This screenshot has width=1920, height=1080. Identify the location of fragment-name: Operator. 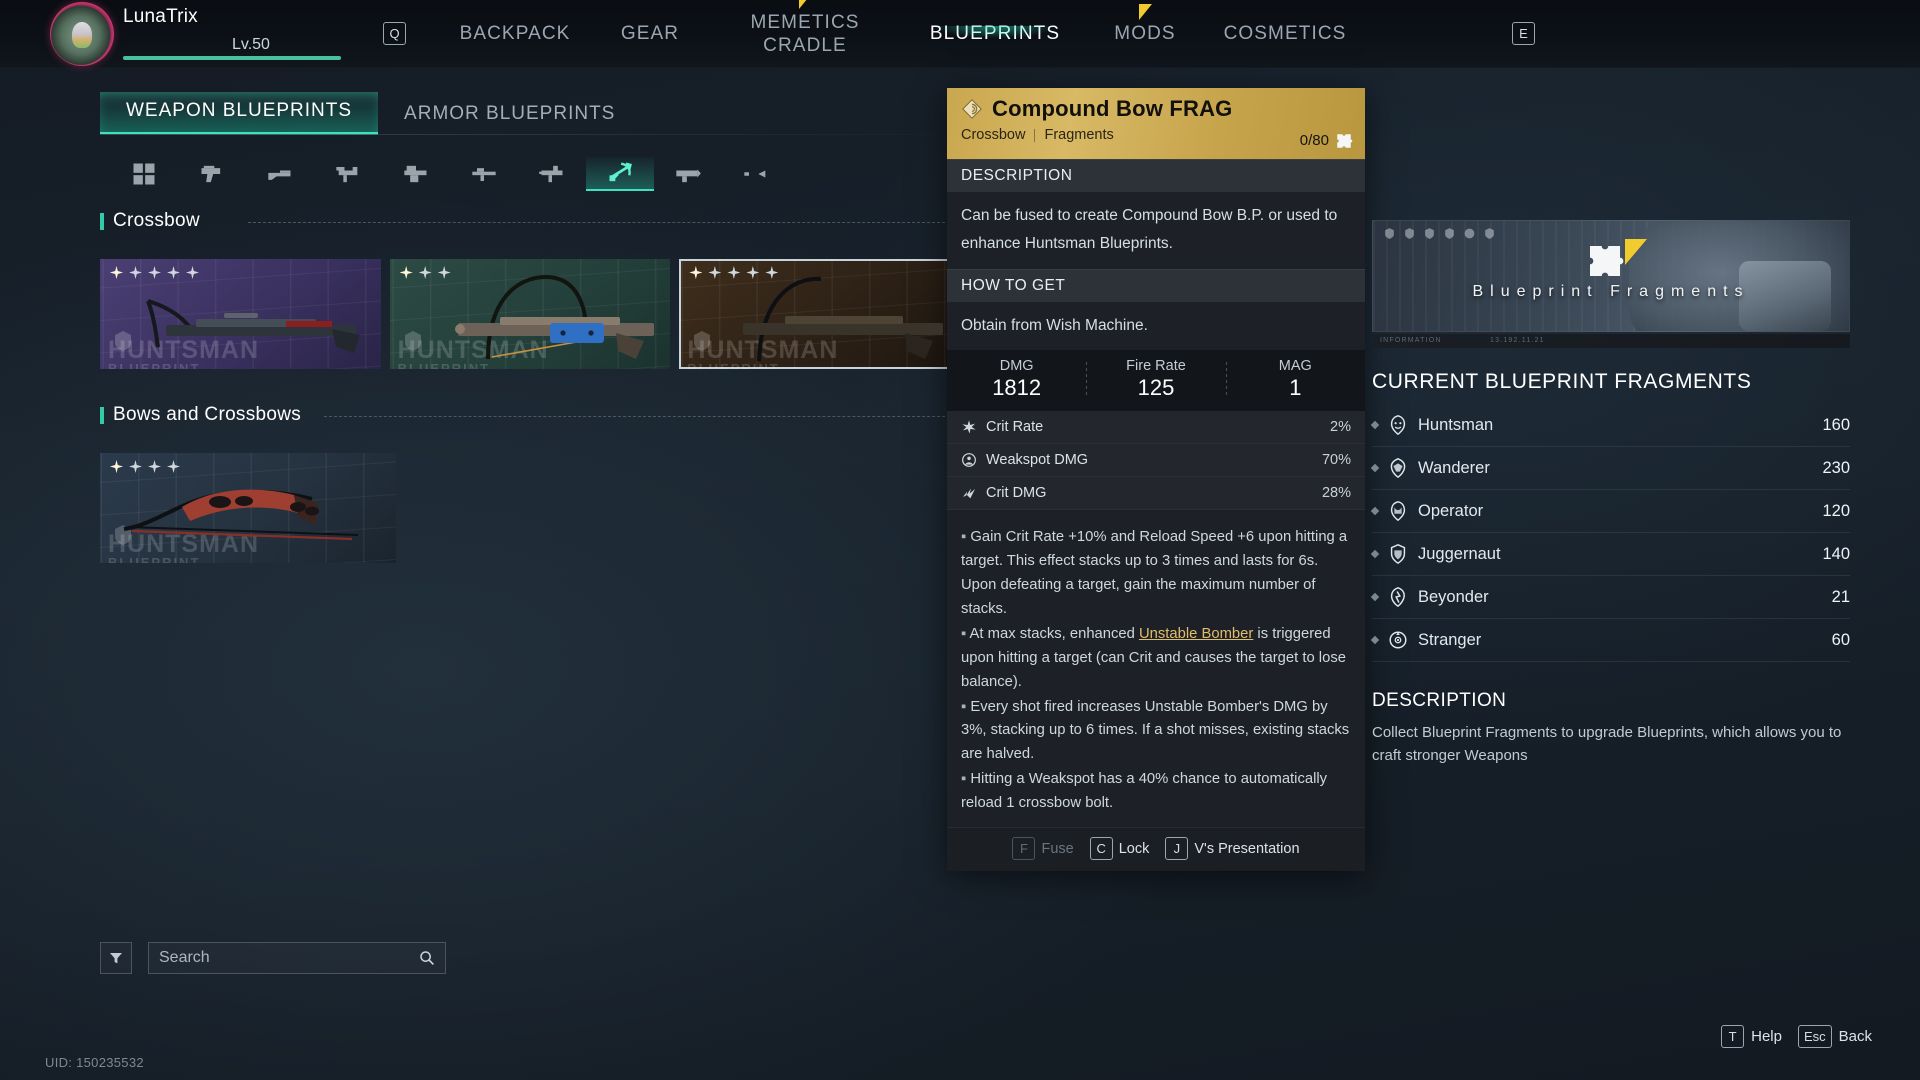
(1451, 510).